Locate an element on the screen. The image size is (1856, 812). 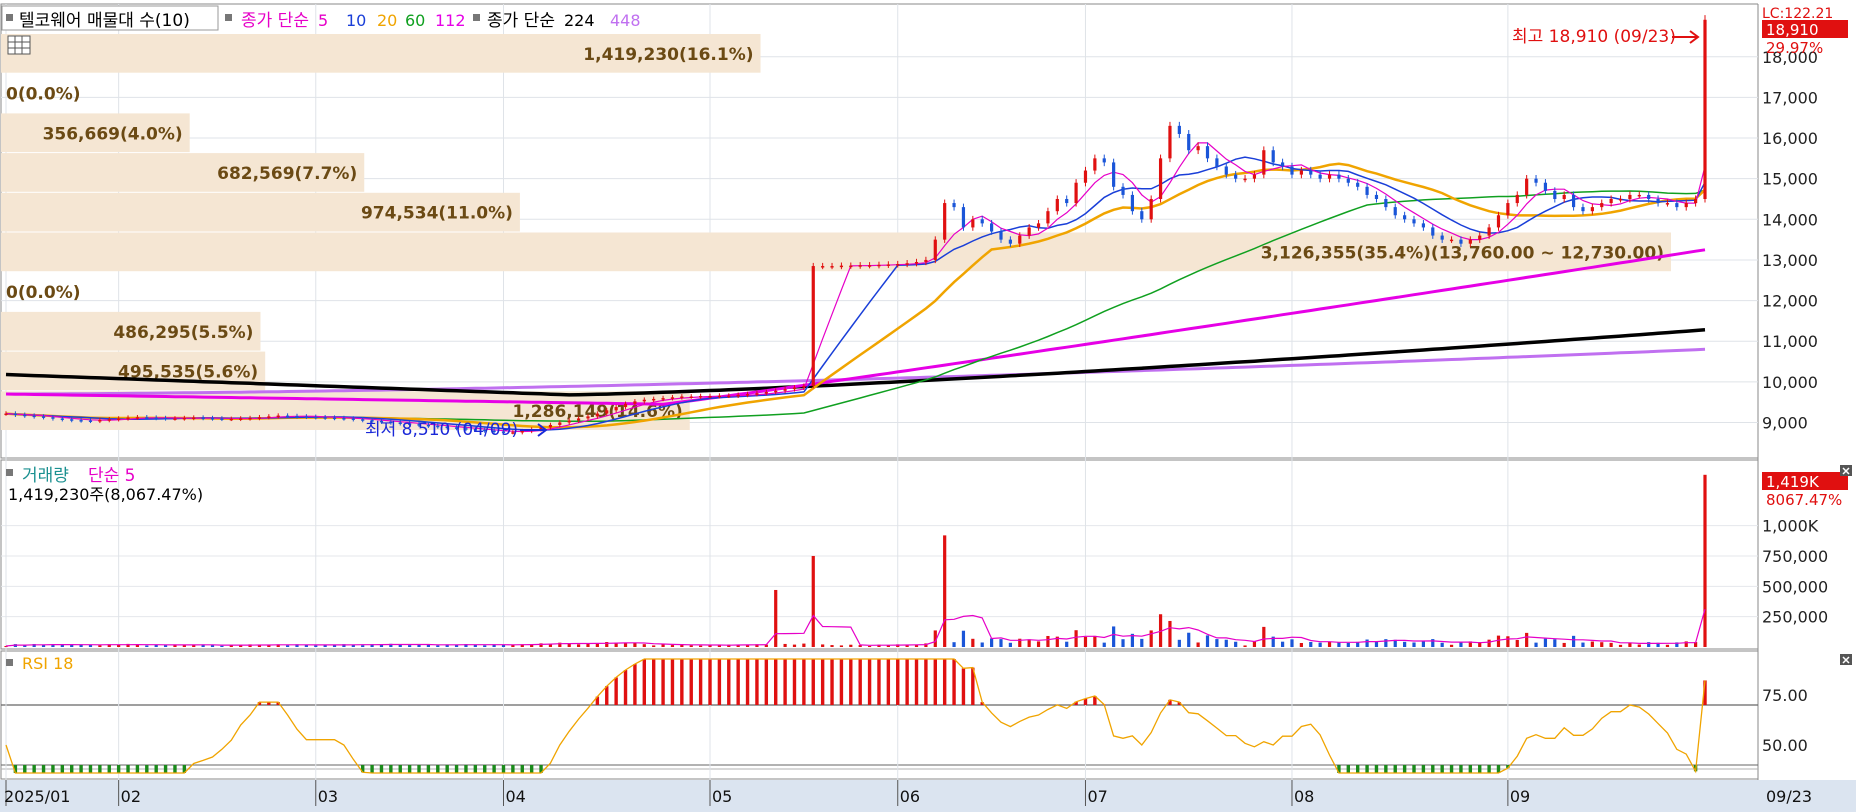
volume-legend-ma: 단순 5 is located at coordinates (112, 476).